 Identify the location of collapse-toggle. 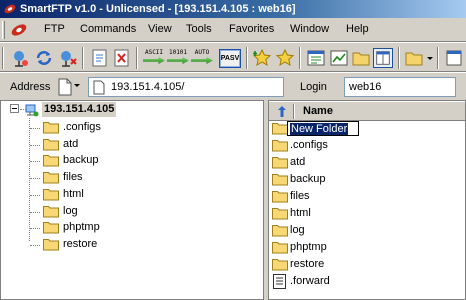
(14, 108).